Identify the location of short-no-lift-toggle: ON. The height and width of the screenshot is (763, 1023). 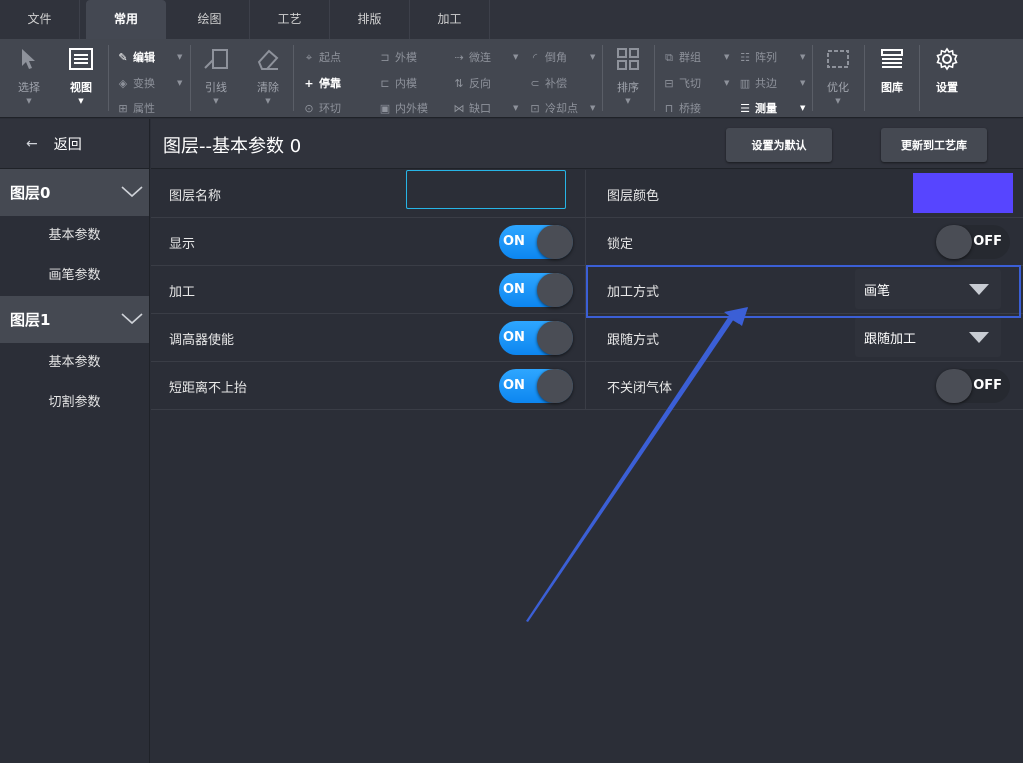
(536, 386).